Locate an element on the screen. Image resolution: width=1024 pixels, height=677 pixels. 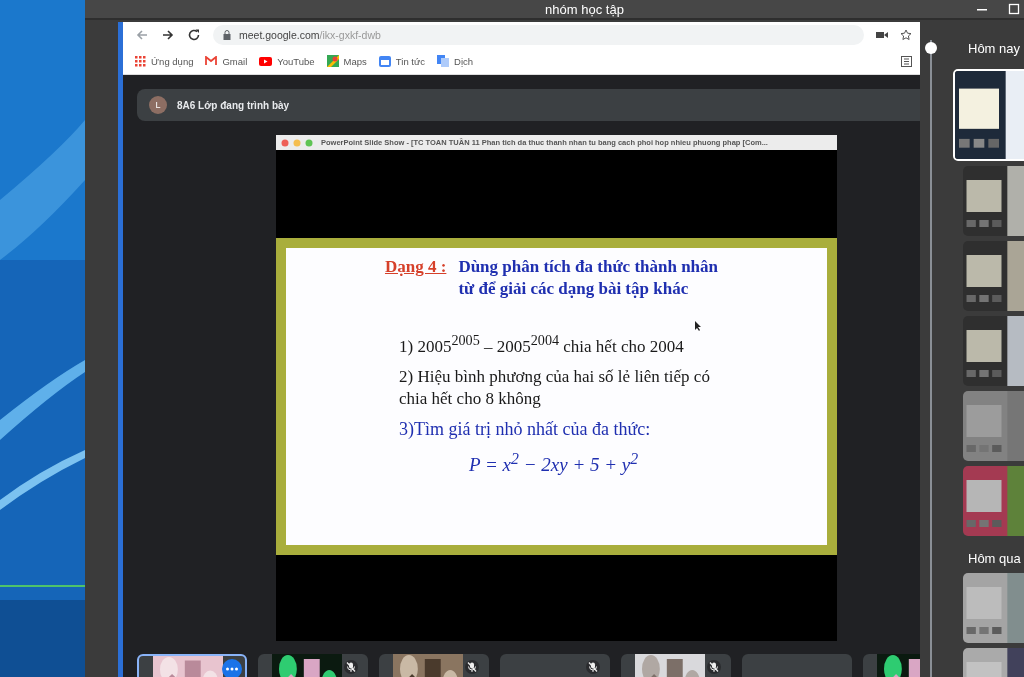
translate-icon is located at coordinates (443, 61).